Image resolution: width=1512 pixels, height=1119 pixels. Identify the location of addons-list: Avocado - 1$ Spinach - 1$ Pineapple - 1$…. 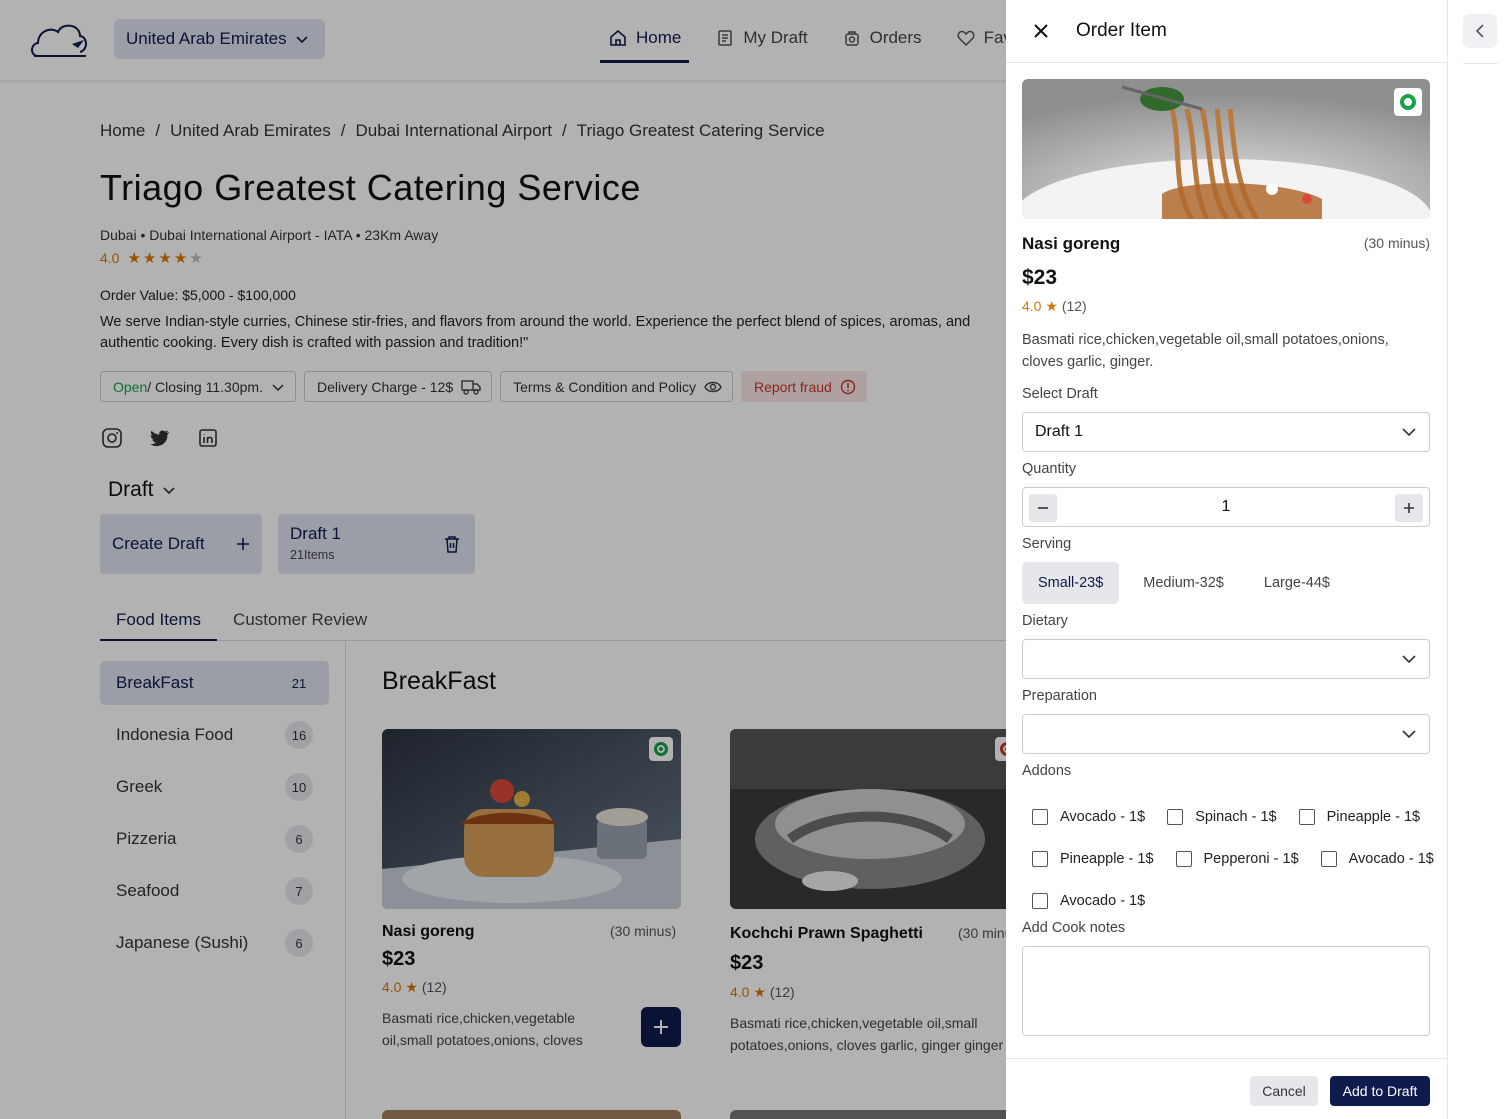
(1237, 859).